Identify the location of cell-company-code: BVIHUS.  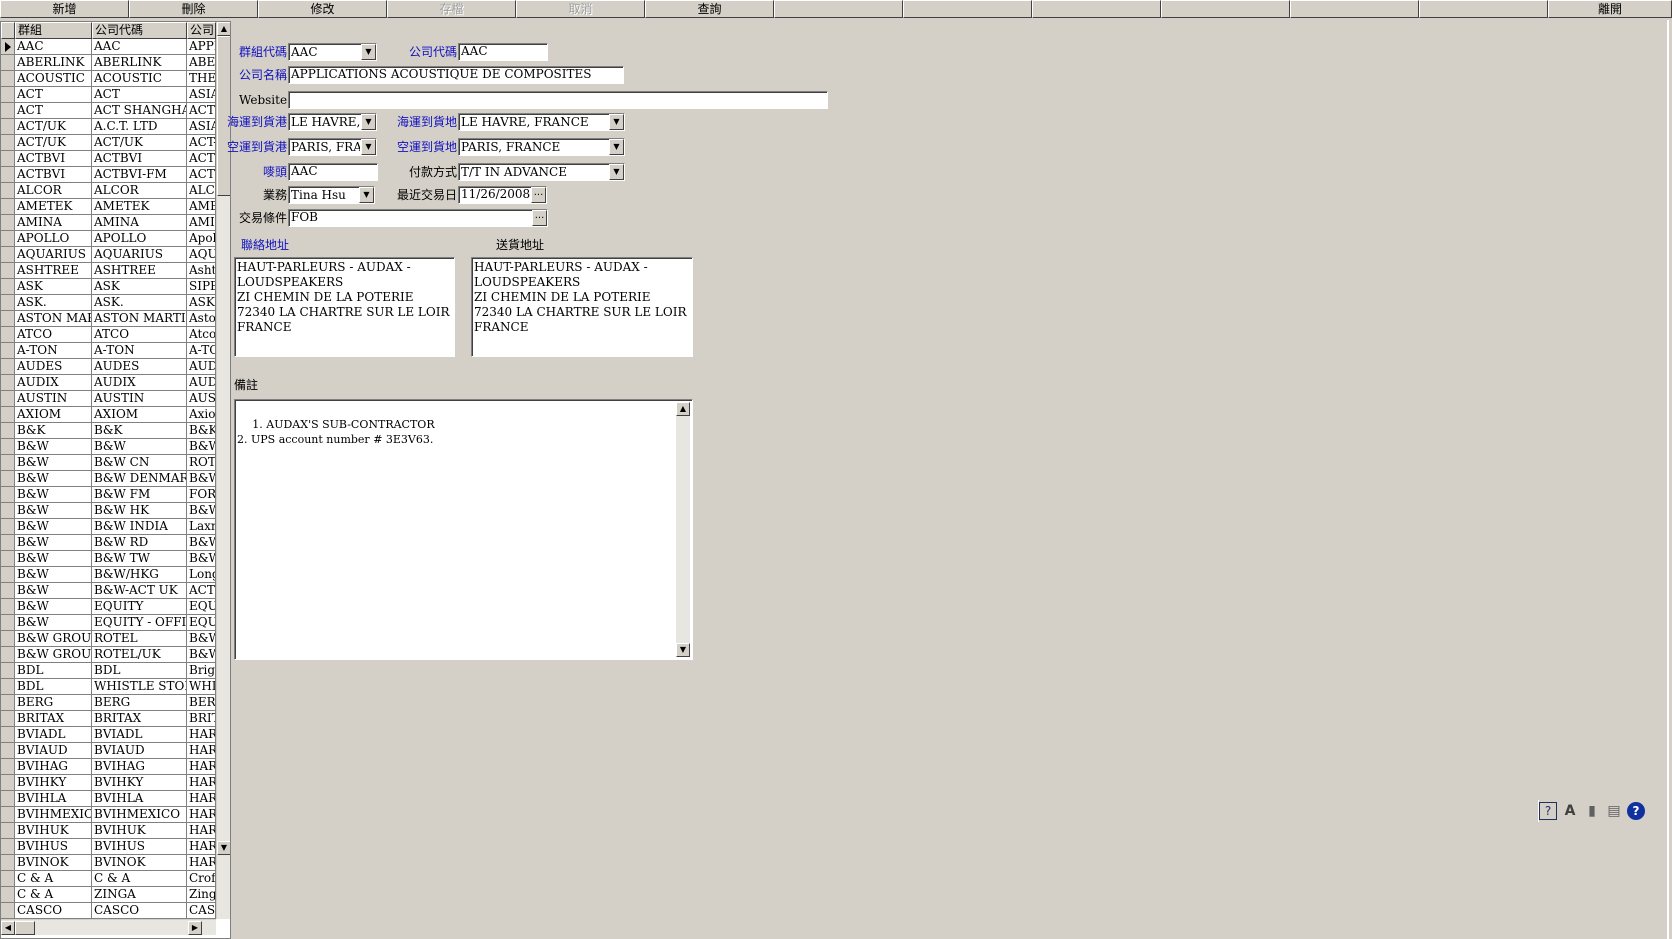
(139, 847).